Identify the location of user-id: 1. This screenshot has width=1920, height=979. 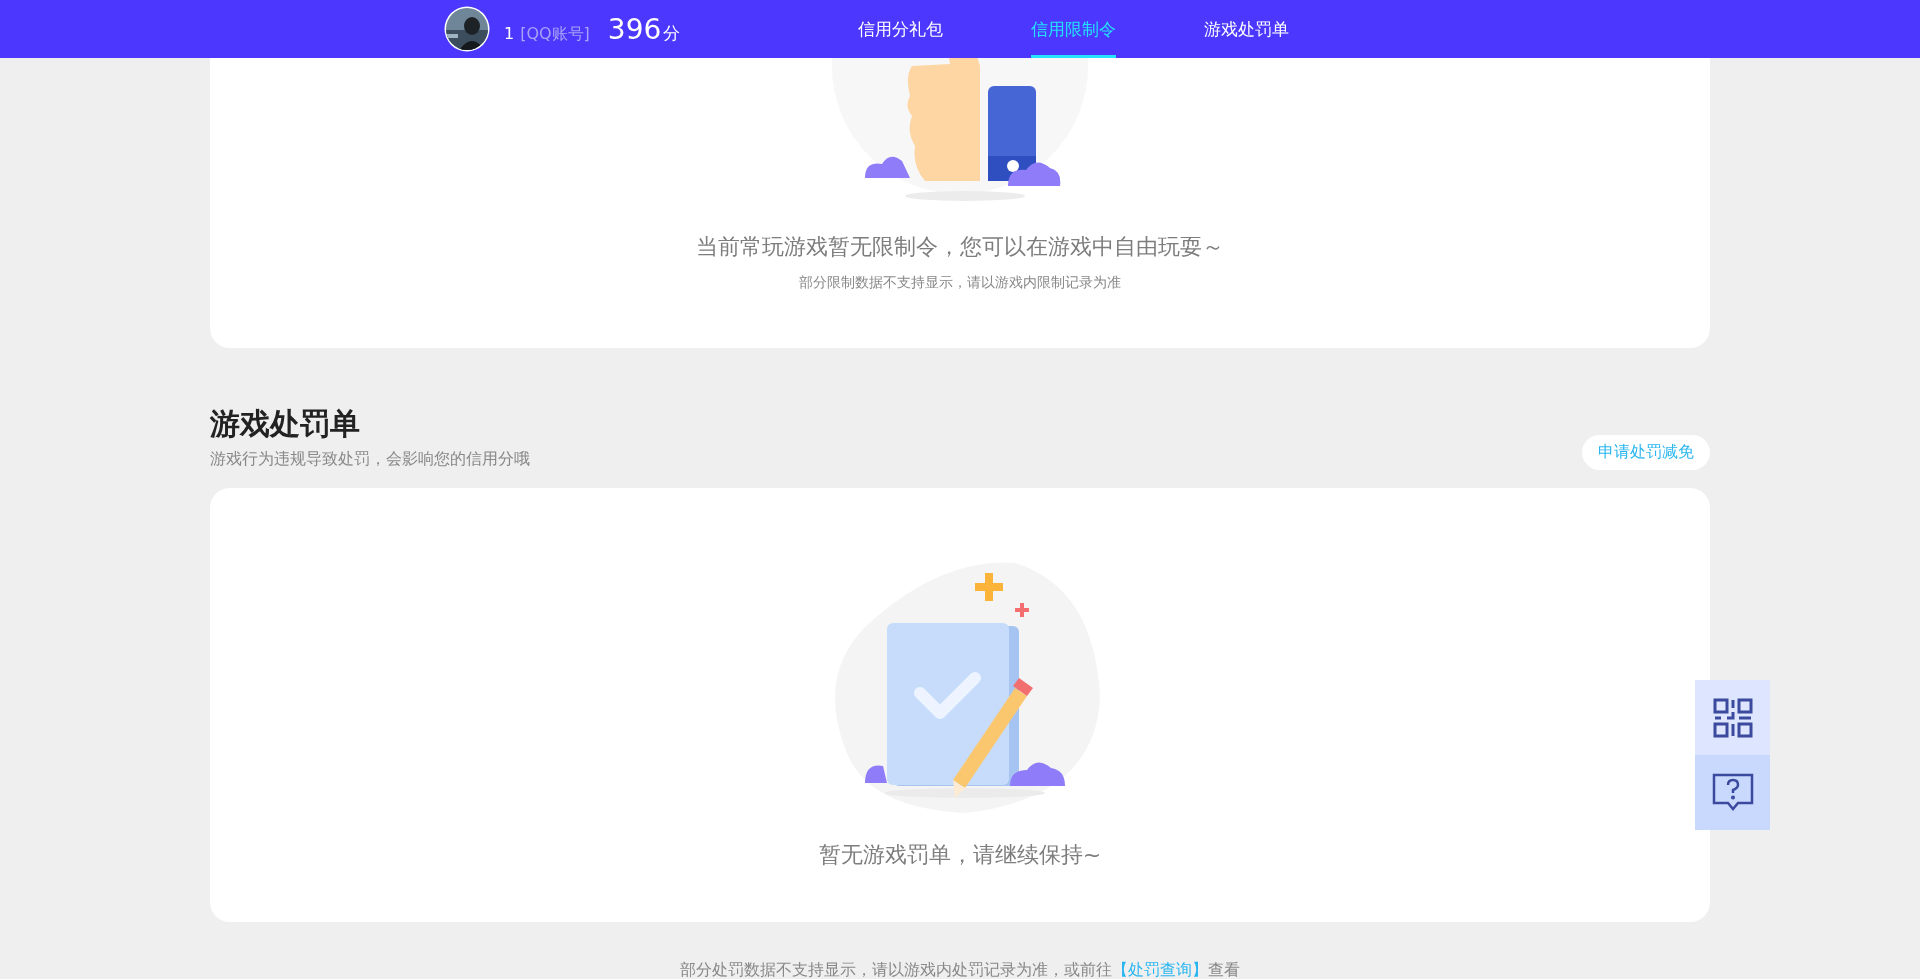
(509, 33).